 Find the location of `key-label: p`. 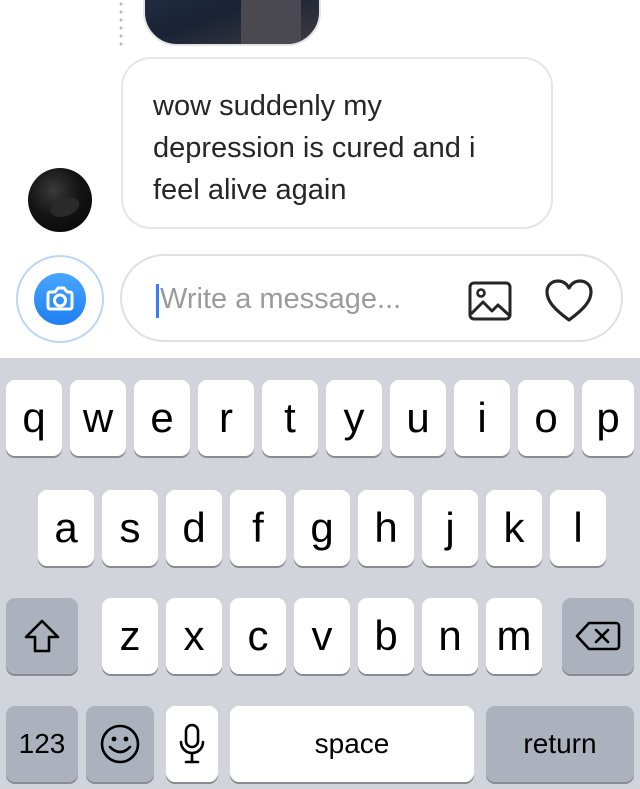

key-label: p is located at coordinates (608, 417).